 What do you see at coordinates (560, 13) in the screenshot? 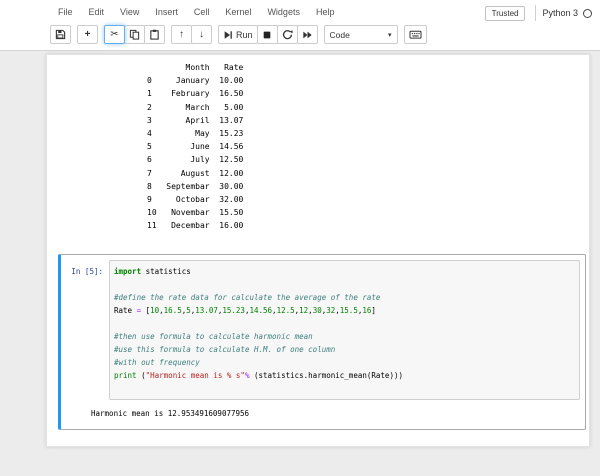
I see `kernel-name: Python 3` at bounding box center [560, 13].